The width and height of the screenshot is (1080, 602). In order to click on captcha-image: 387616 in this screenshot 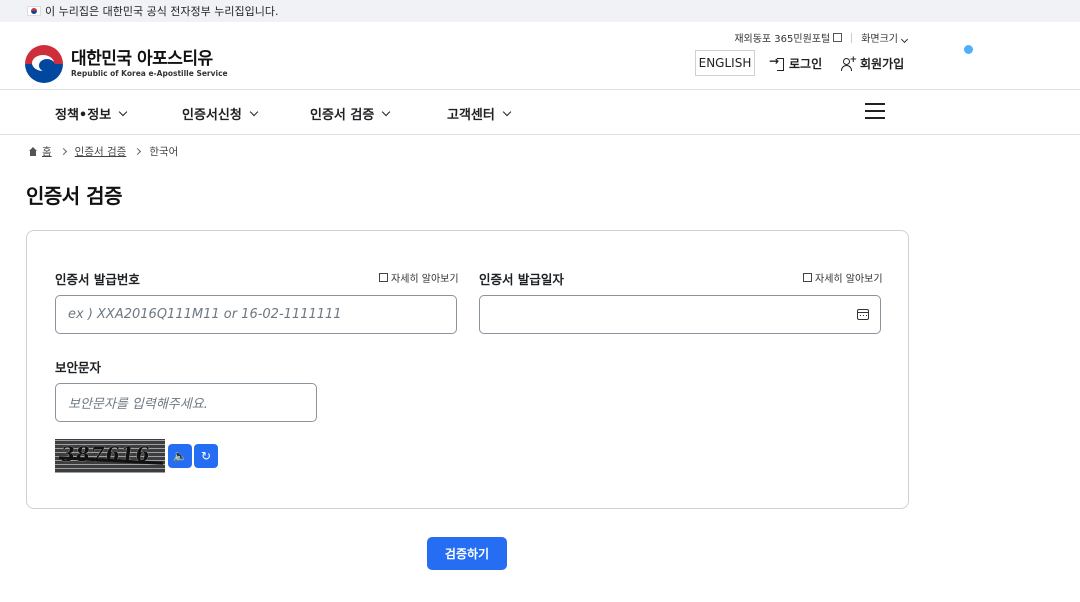, I will do `click(110, 456)`.